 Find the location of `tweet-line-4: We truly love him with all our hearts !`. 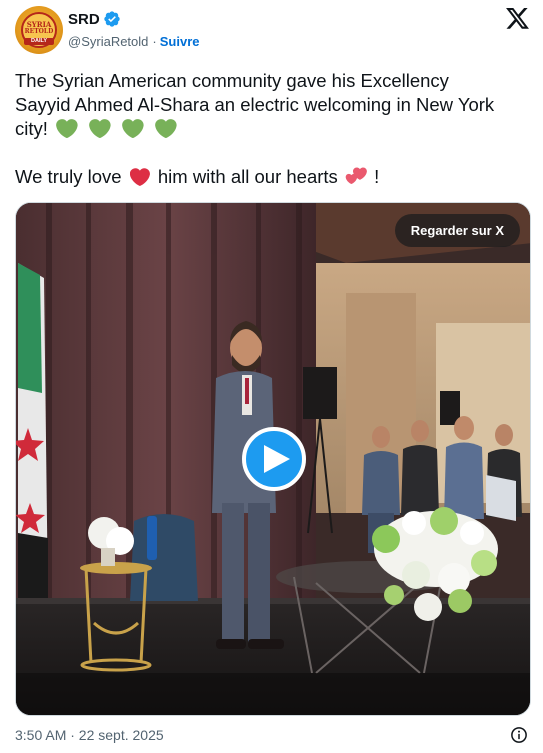

tweet-line-4: We truly love him with all our hearts ! is located at coordinates (265, 177).